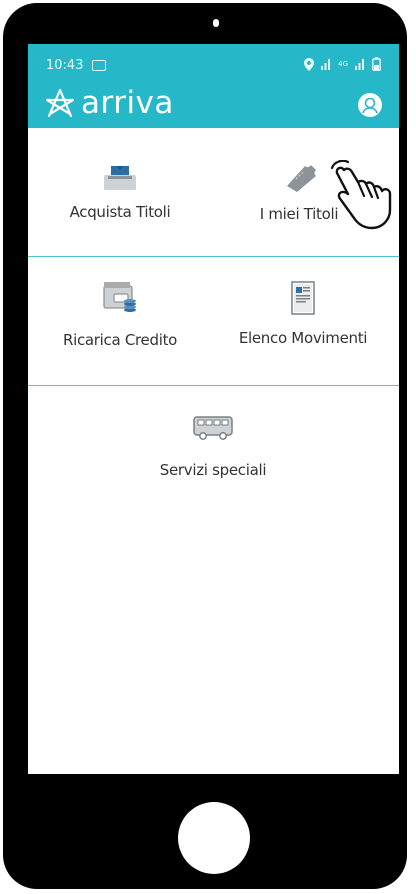 The height and width of the screenshot is (894, 416). What do you see at coordinates (120, 340) in the screenshot?
I see `ricarica-credito-label: Ricarica Credito` at bounding box center [120, 340].